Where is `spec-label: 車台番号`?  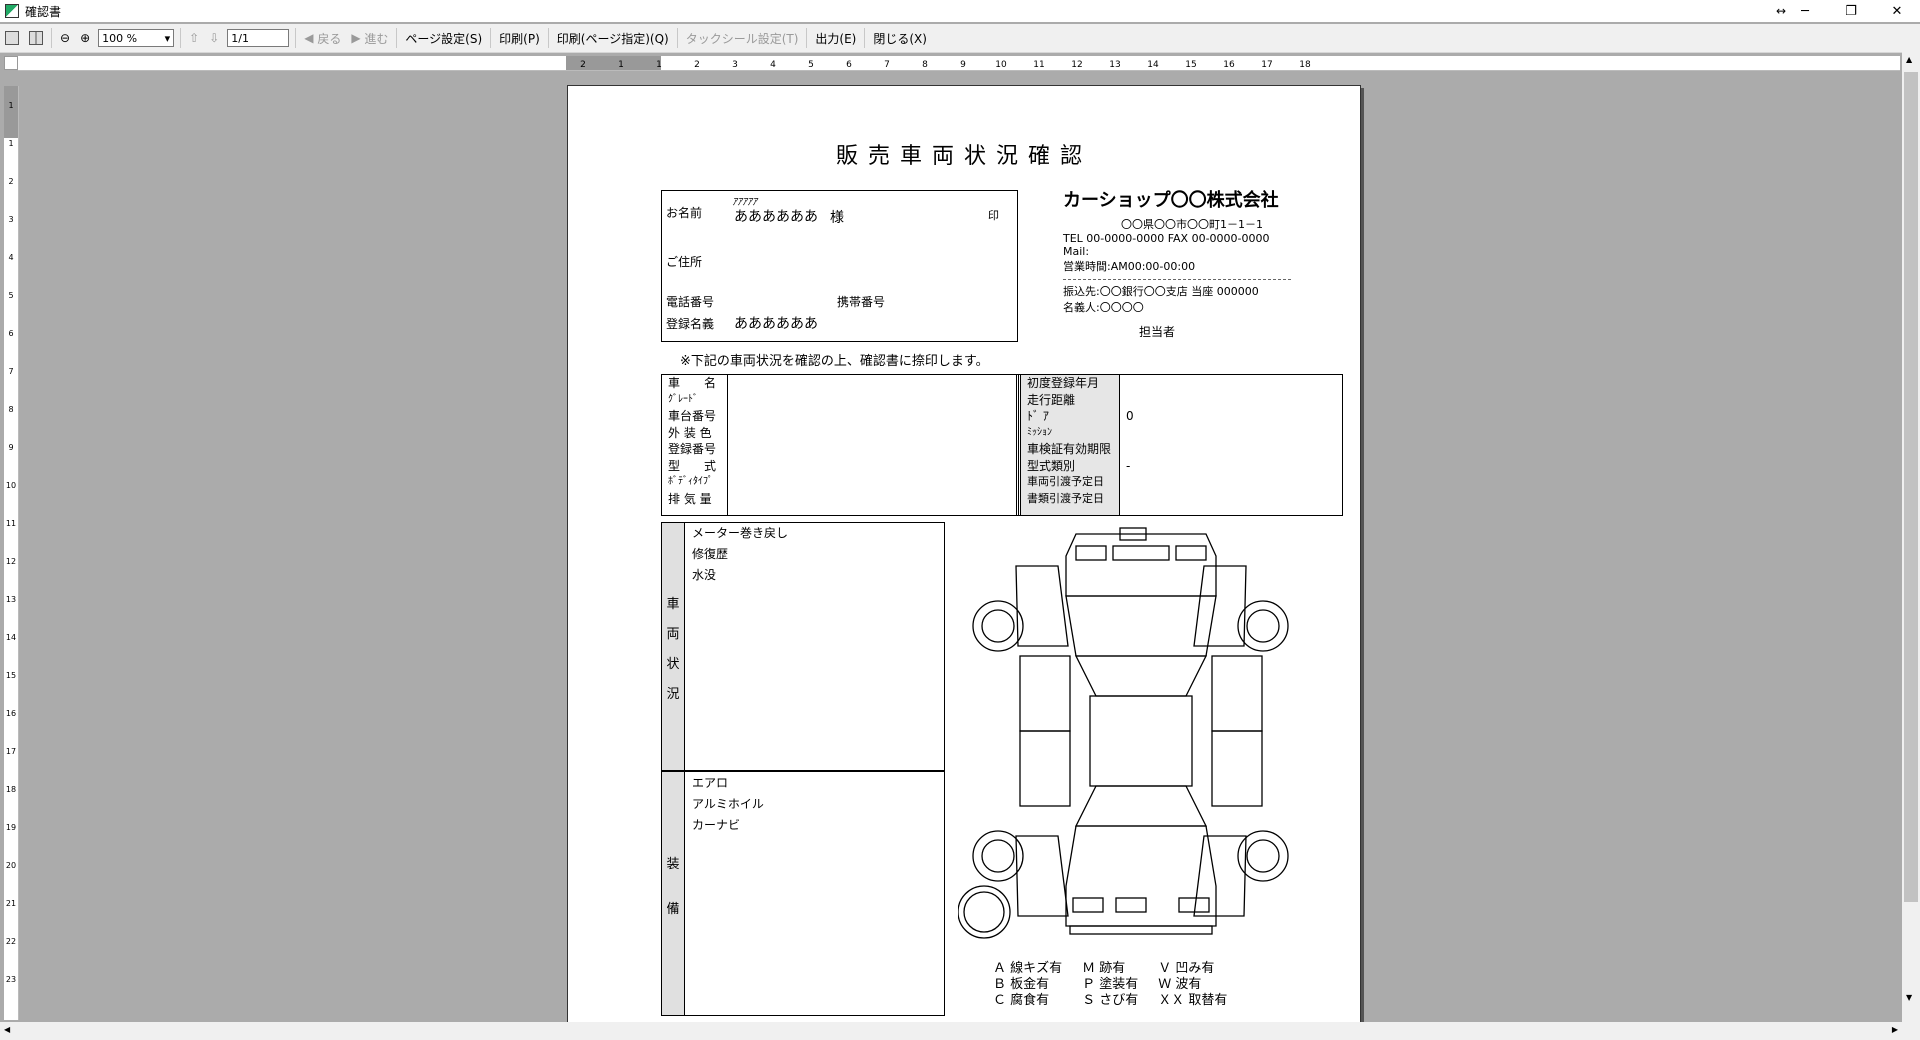 spec-label: 車台番号 is located at coordinates (692, 416).